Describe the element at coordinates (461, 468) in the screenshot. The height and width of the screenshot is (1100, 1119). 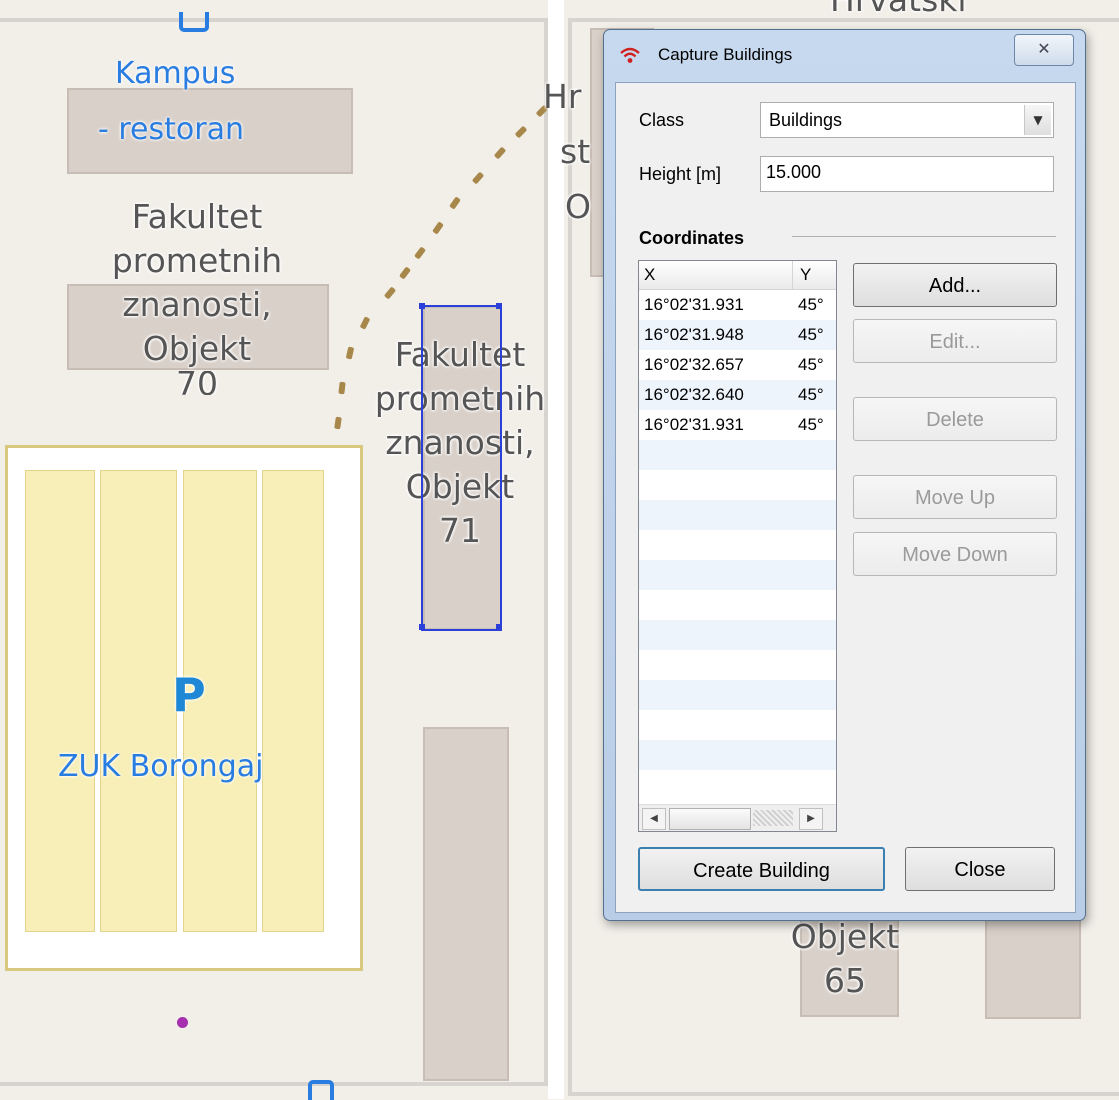
I see `building-selection-outline` at that location.